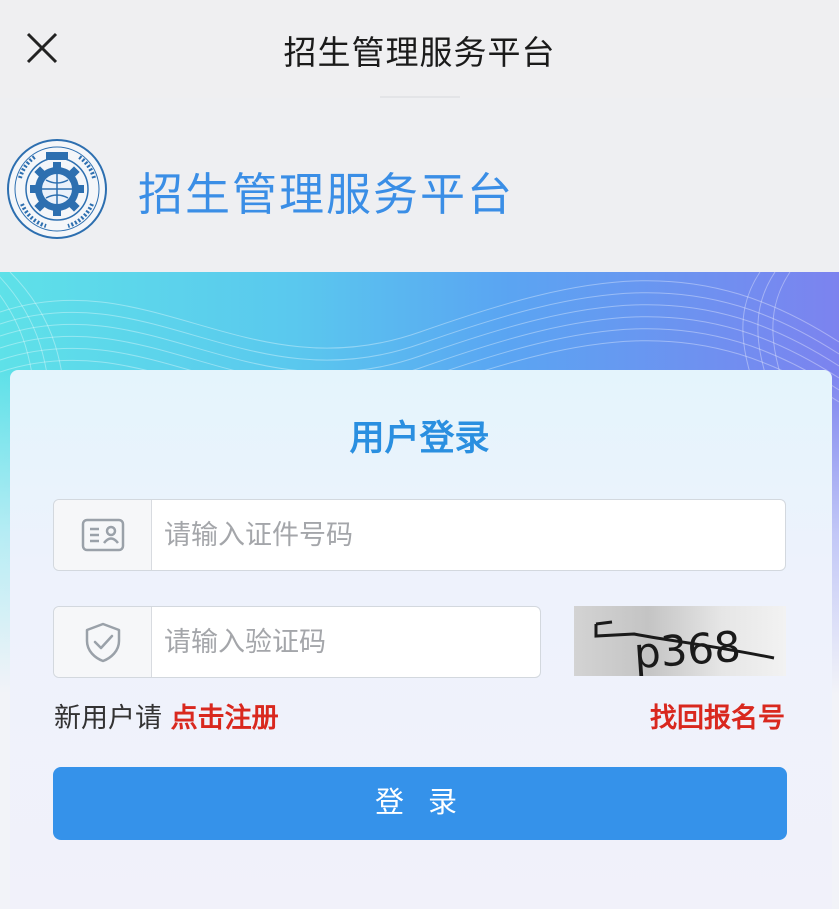 Image resolution: width=839 pixels, height=909 pixels. Describe the element at coordinates (419, 52) in the screenshot. I see `page-title: 招生管理服务平台` at that location.